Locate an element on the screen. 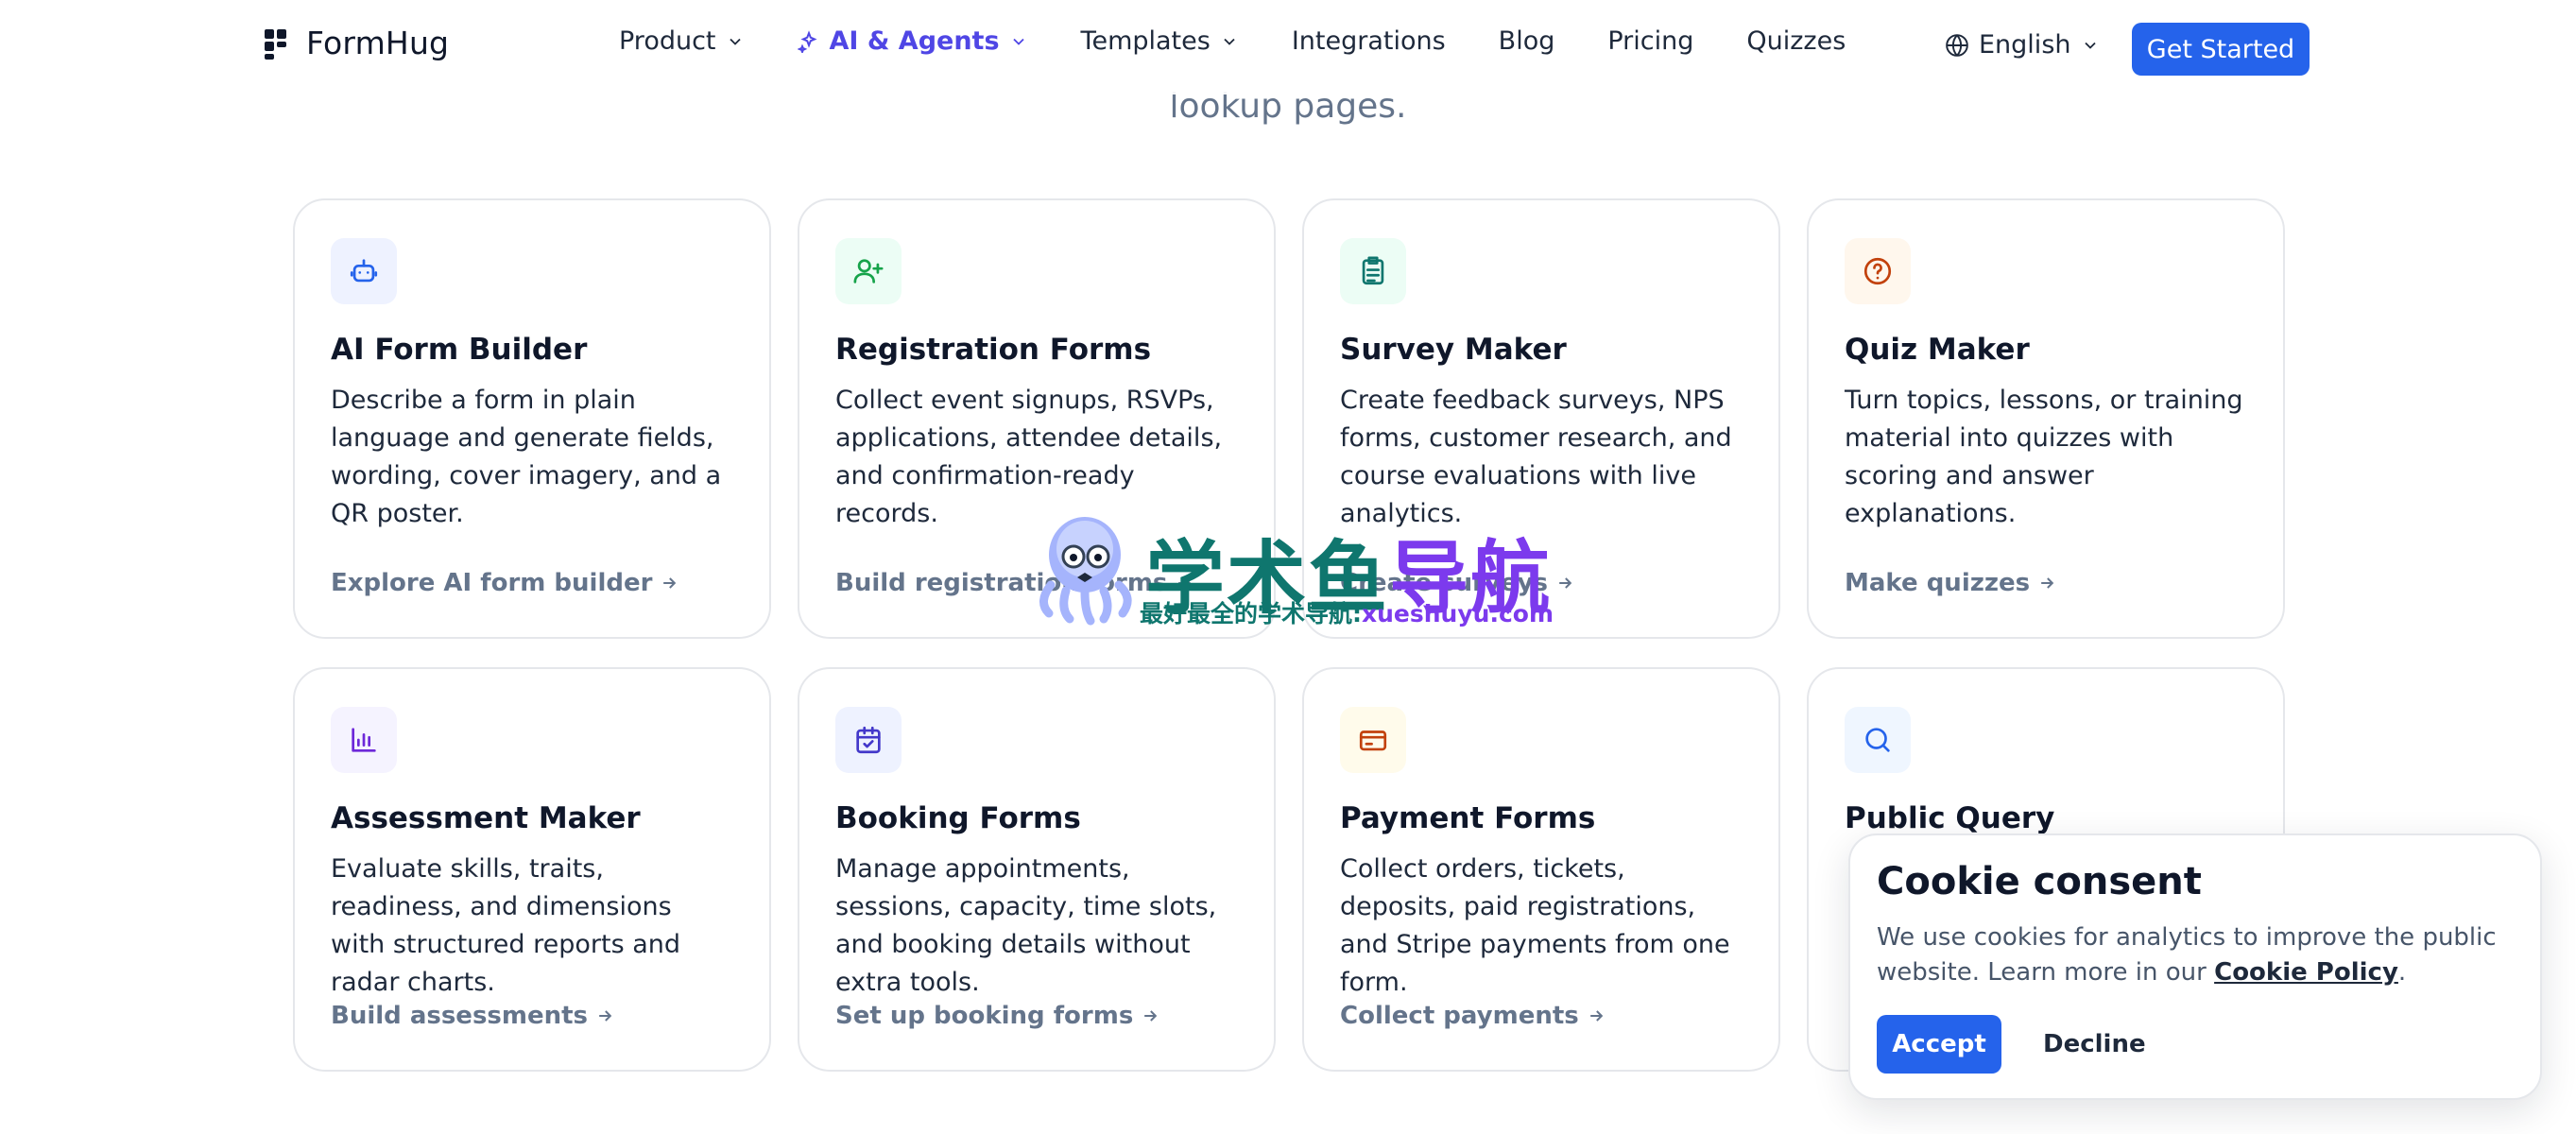 The height and width of the screenshot is (1134, 2576). calendar-check-icon is located at coordinates (868, 740).